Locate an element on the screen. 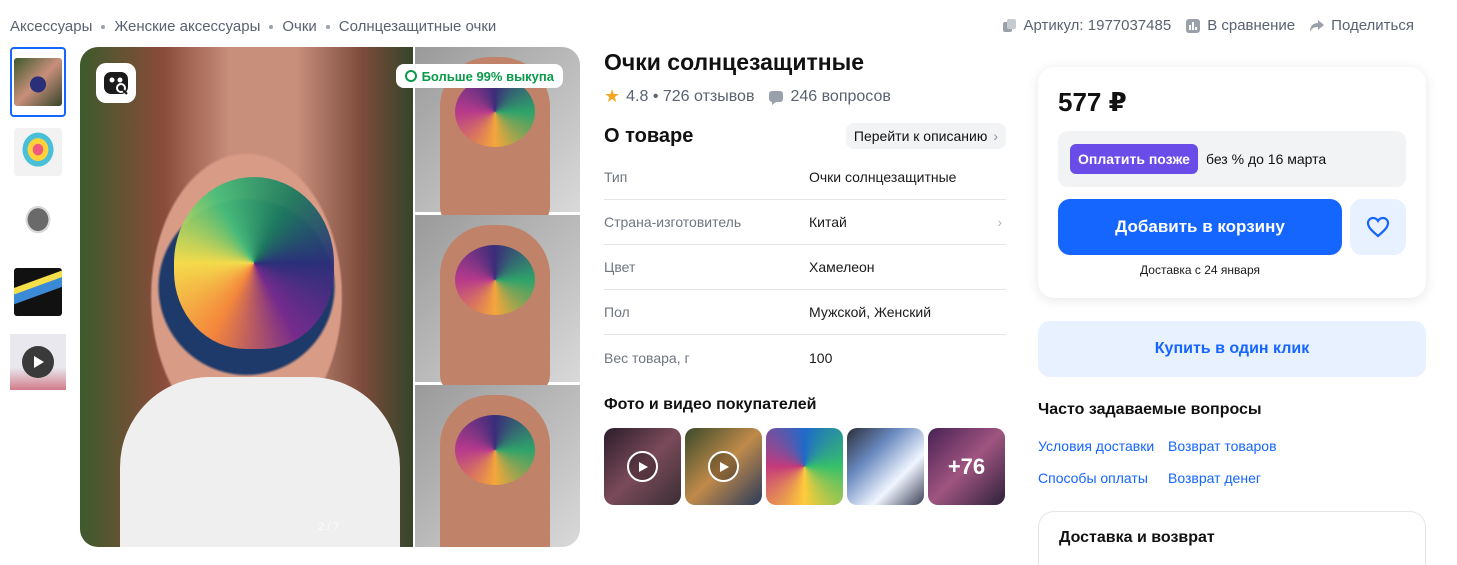 The width and height of the screenshot is (1457, 565). breadcrumb-item: Женские аксессуары is located at coordinates (187, 26).